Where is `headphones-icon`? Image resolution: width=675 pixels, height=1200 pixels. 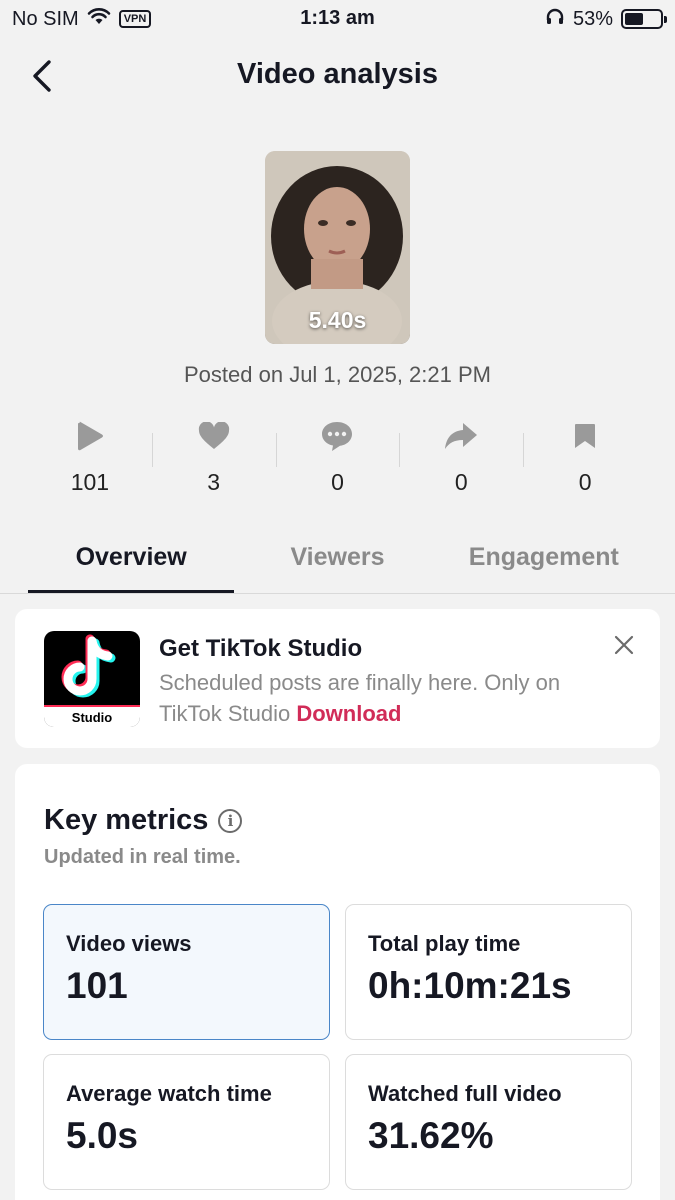
headphones-icon is located at coordinates (555, 19).